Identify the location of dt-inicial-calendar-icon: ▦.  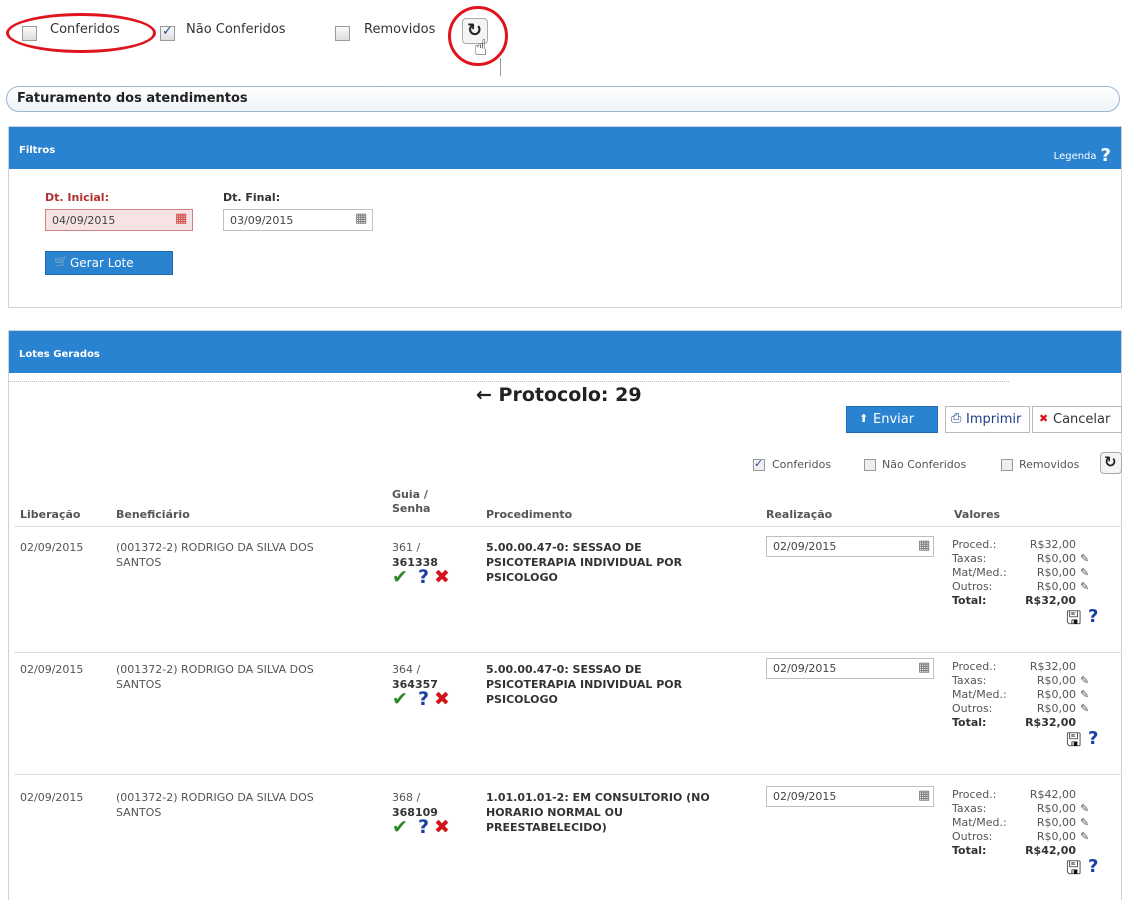
(181, 218).